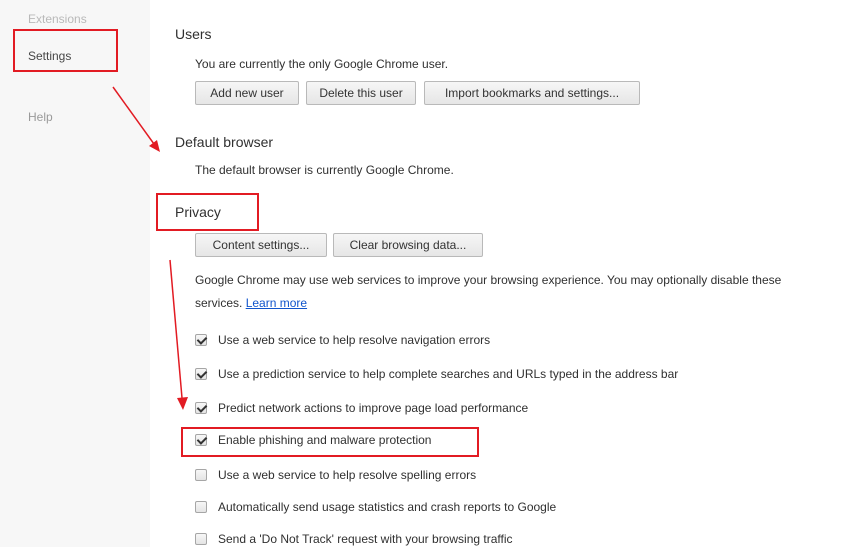  I want to click on annotation-arrows, so click(150, 248).